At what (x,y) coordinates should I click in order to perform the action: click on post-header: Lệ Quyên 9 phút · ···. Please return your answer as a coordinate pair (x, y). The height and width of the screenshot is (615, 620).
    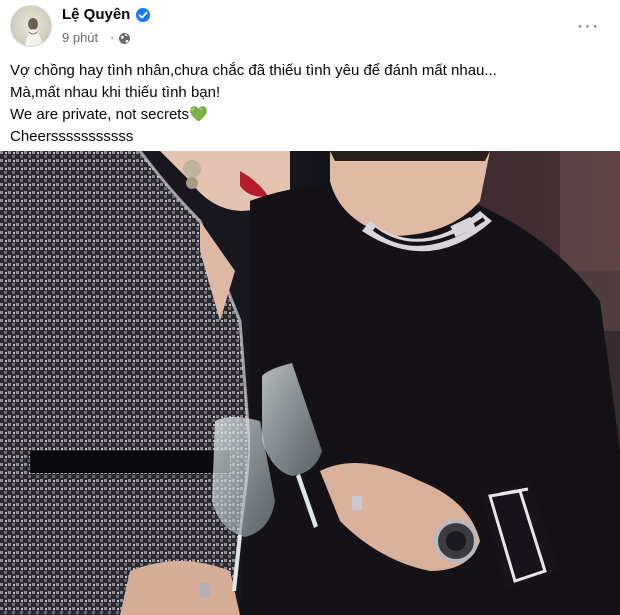
    Looking at the image, I should click on (310, 27).